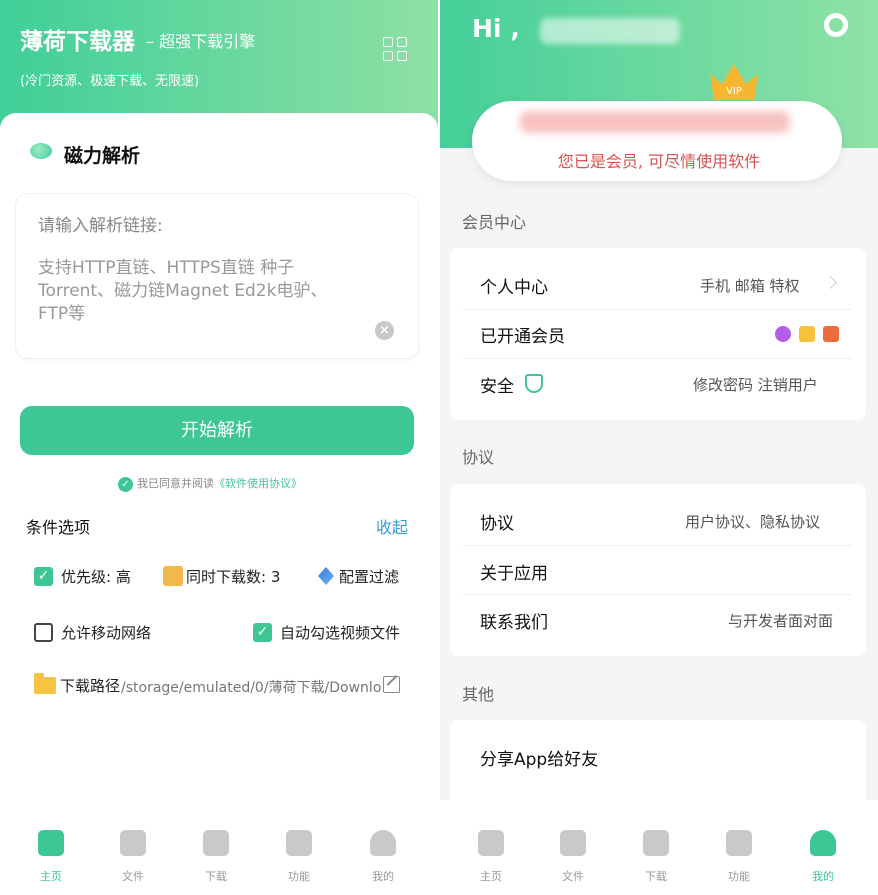 The width and height of the screenshot is (878, 895). I want to click on magnet-title: 磁力解析, so click(102, 156).